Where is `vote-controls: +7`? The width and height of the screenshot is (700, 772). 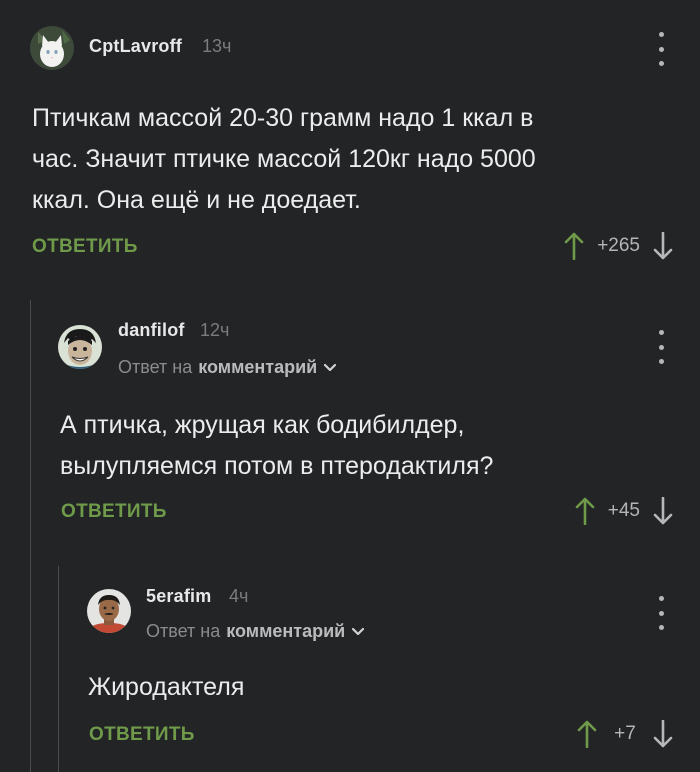
vote-controls: +7 is located at coordinates (625, 734).